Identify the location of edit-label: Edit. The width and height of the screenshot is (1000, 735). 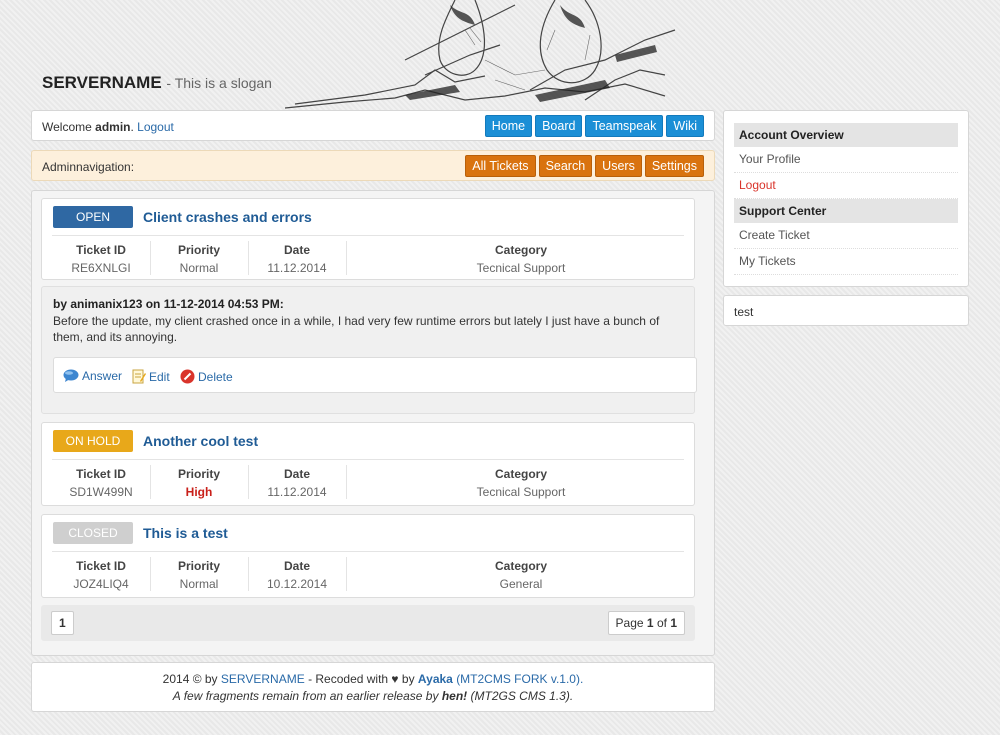
(159, 376).